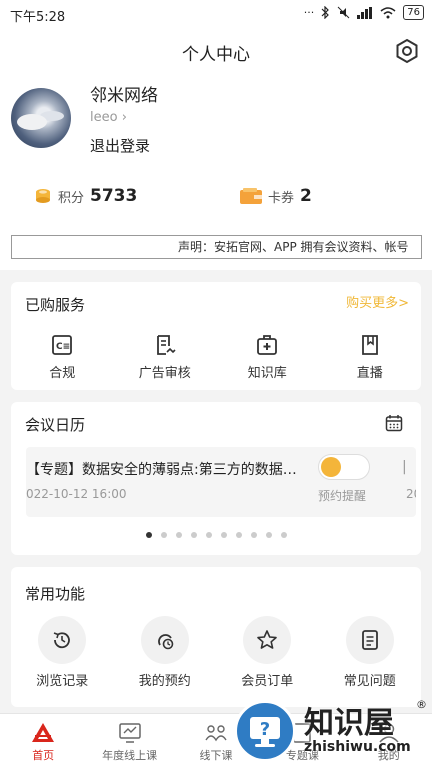 This screenshot has height=768, width=432. What do you see at coordinates (104, 117) in the screenshot?
I see `username: leeo` at bounding box center [104, 117].